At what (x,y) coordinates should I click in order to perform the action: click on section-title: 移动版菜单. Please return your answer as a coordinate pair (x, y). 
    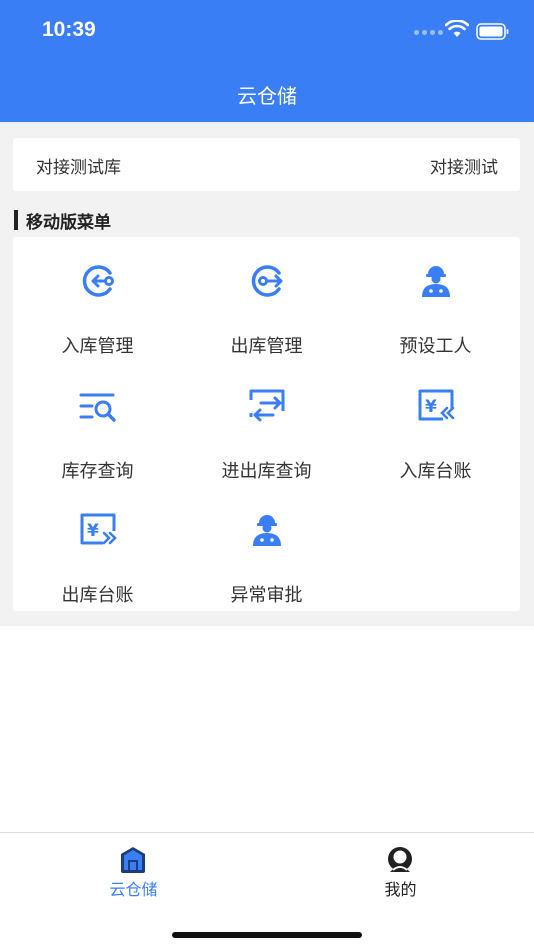
    Looking at the image, I should click on (68, 222).